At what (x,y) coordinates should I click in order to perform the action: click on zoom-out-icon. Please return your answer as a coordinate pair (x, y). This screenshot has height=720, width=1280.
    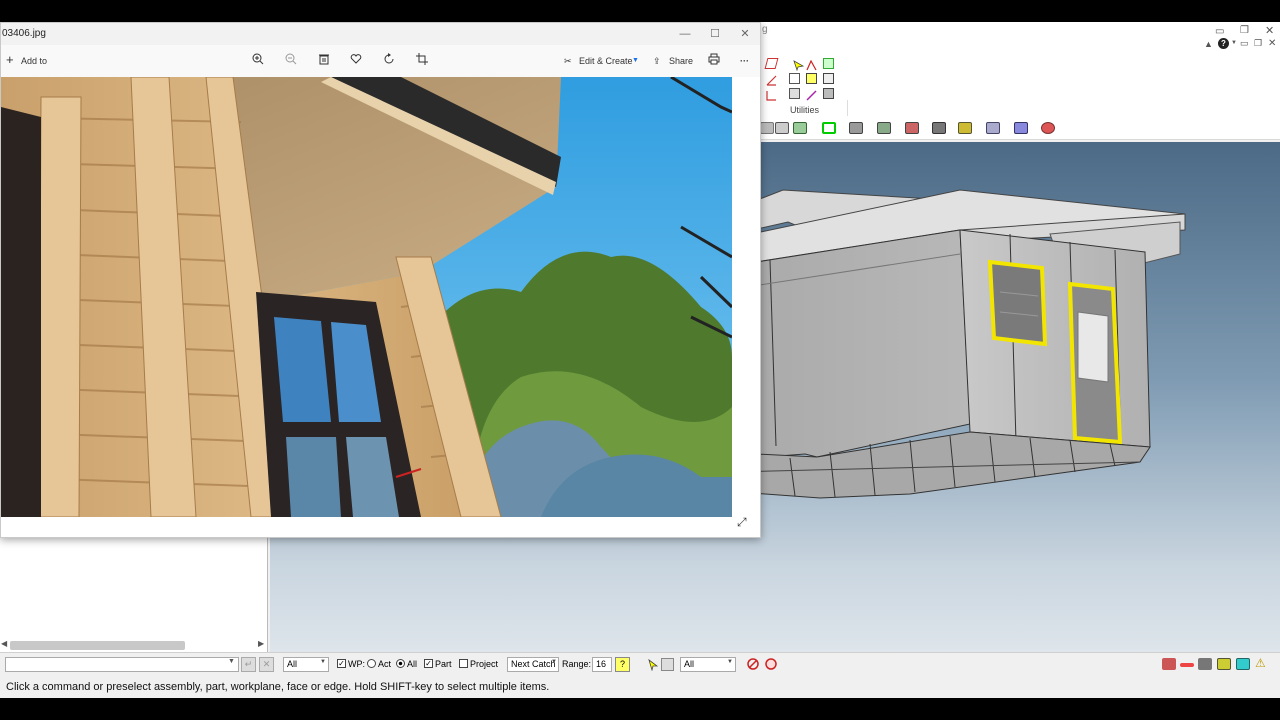
    Looking at the image, I should click on (291, 61).